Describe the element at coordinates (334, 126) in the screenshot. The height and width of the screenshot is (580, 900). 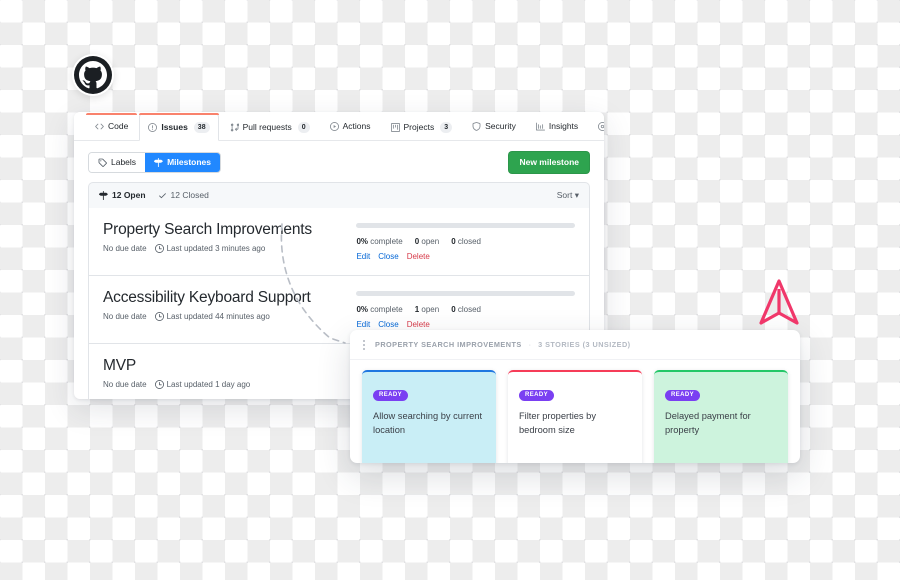
I see `play-icon` at that location.